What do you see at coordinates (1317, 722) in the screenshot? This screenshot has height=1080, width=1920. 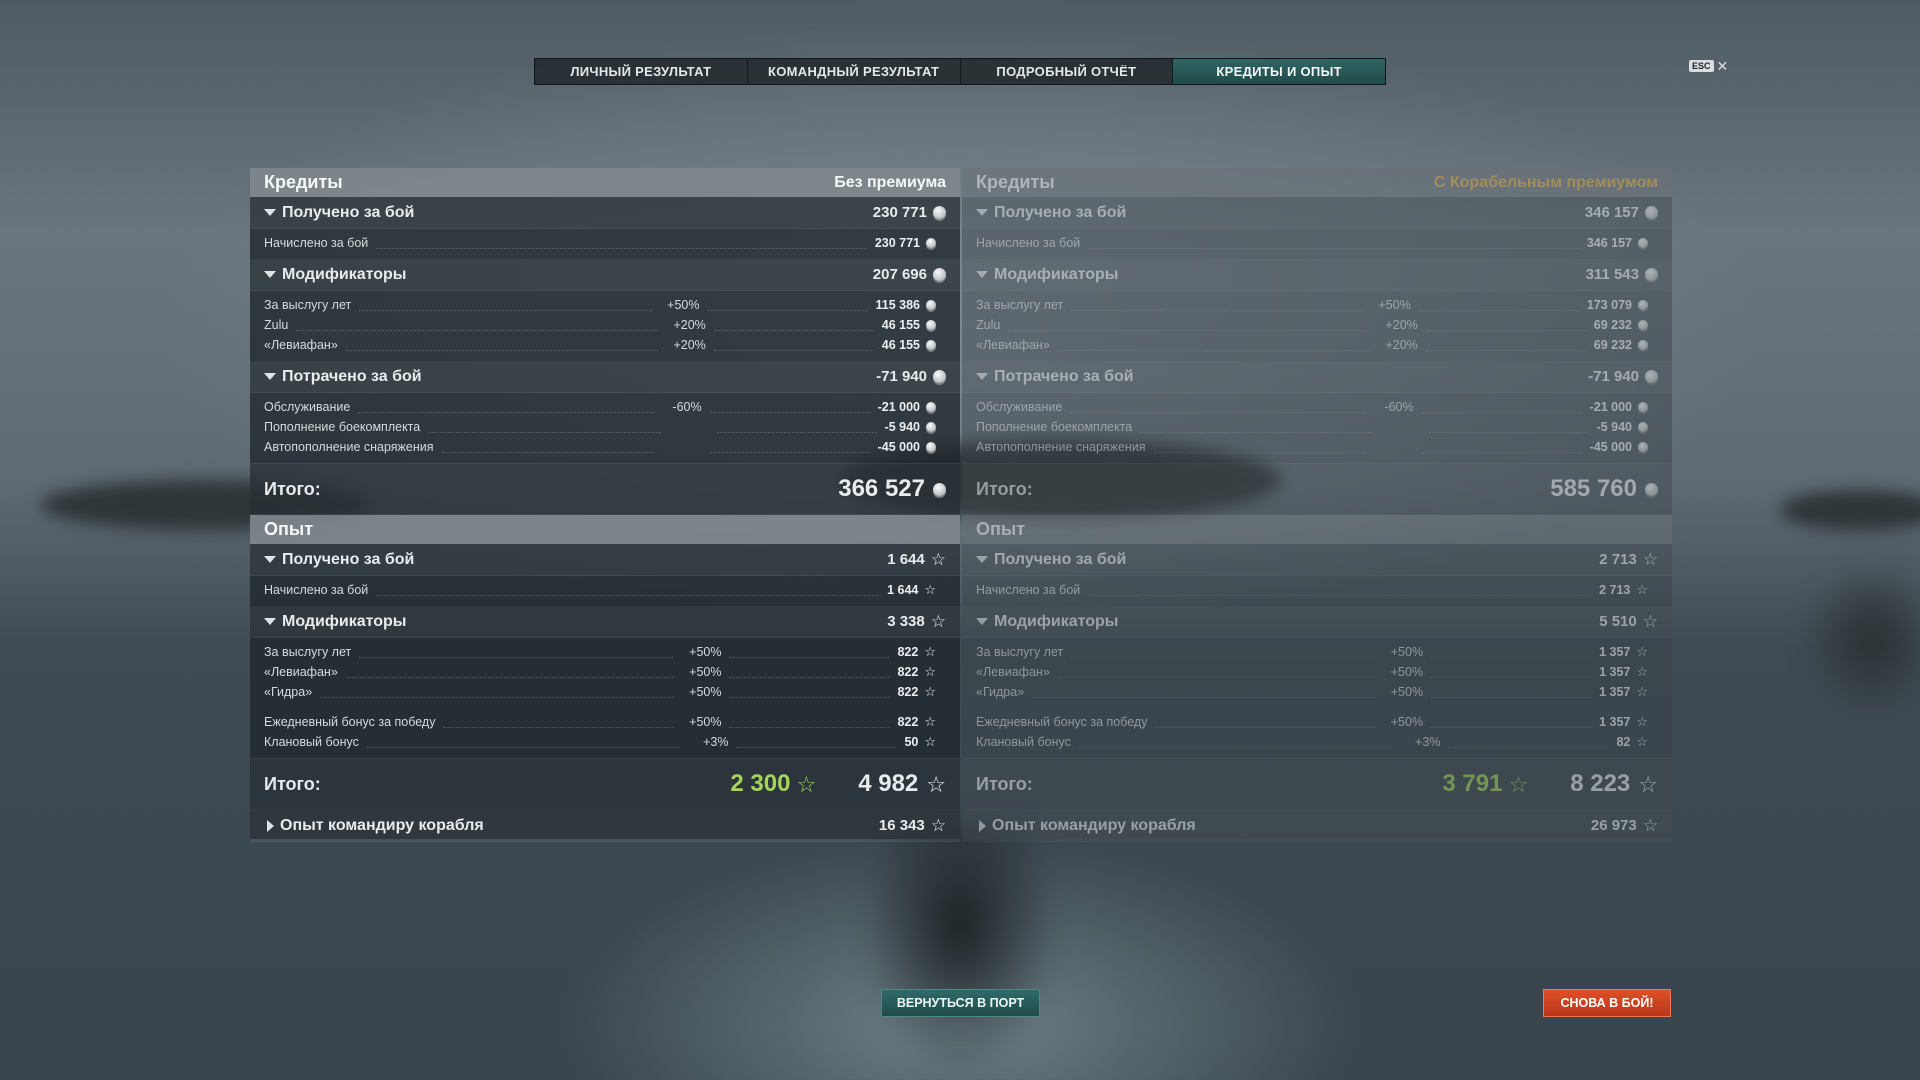 I see `list-item: Ежедневный бонус за победу +50% 1 357 ☆` at bounding box center [1317, 722].